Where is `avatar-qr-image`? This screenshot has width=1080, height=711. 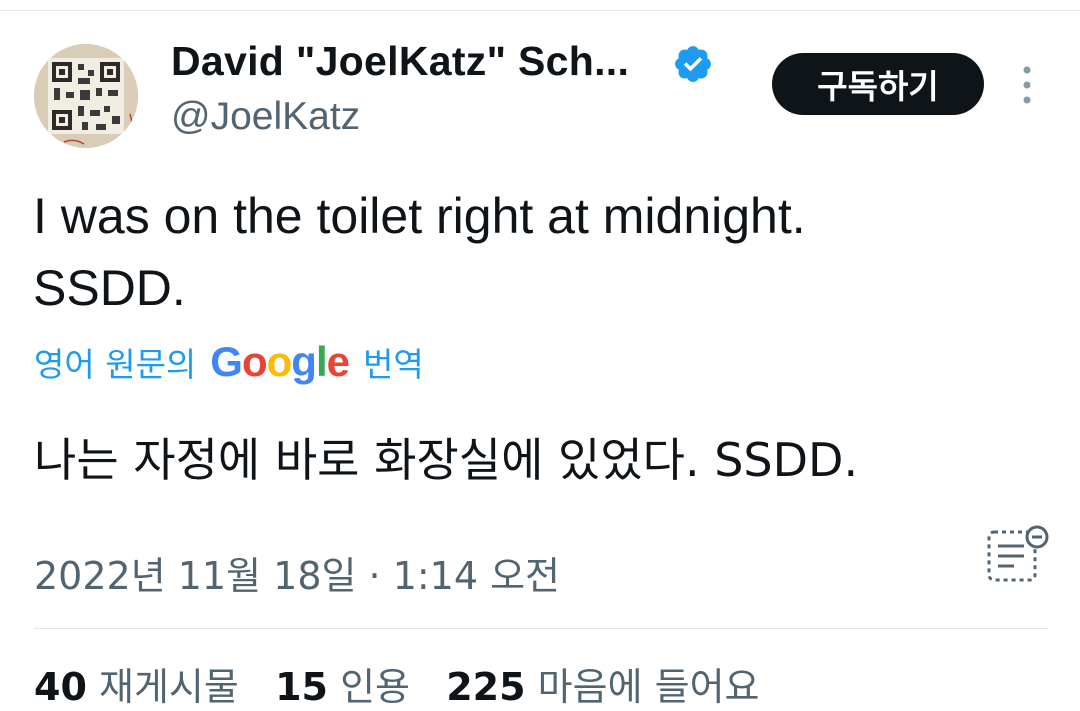
avatar-qr-image is located at coordinates (86, 96).